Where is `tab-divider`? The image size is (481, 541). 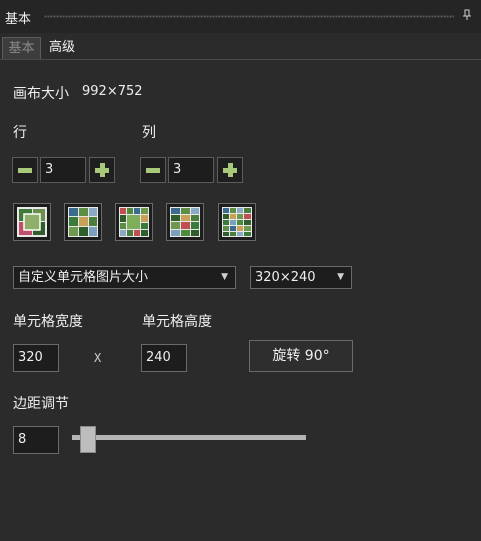
tab-divider is located at coordinates (240, 59).